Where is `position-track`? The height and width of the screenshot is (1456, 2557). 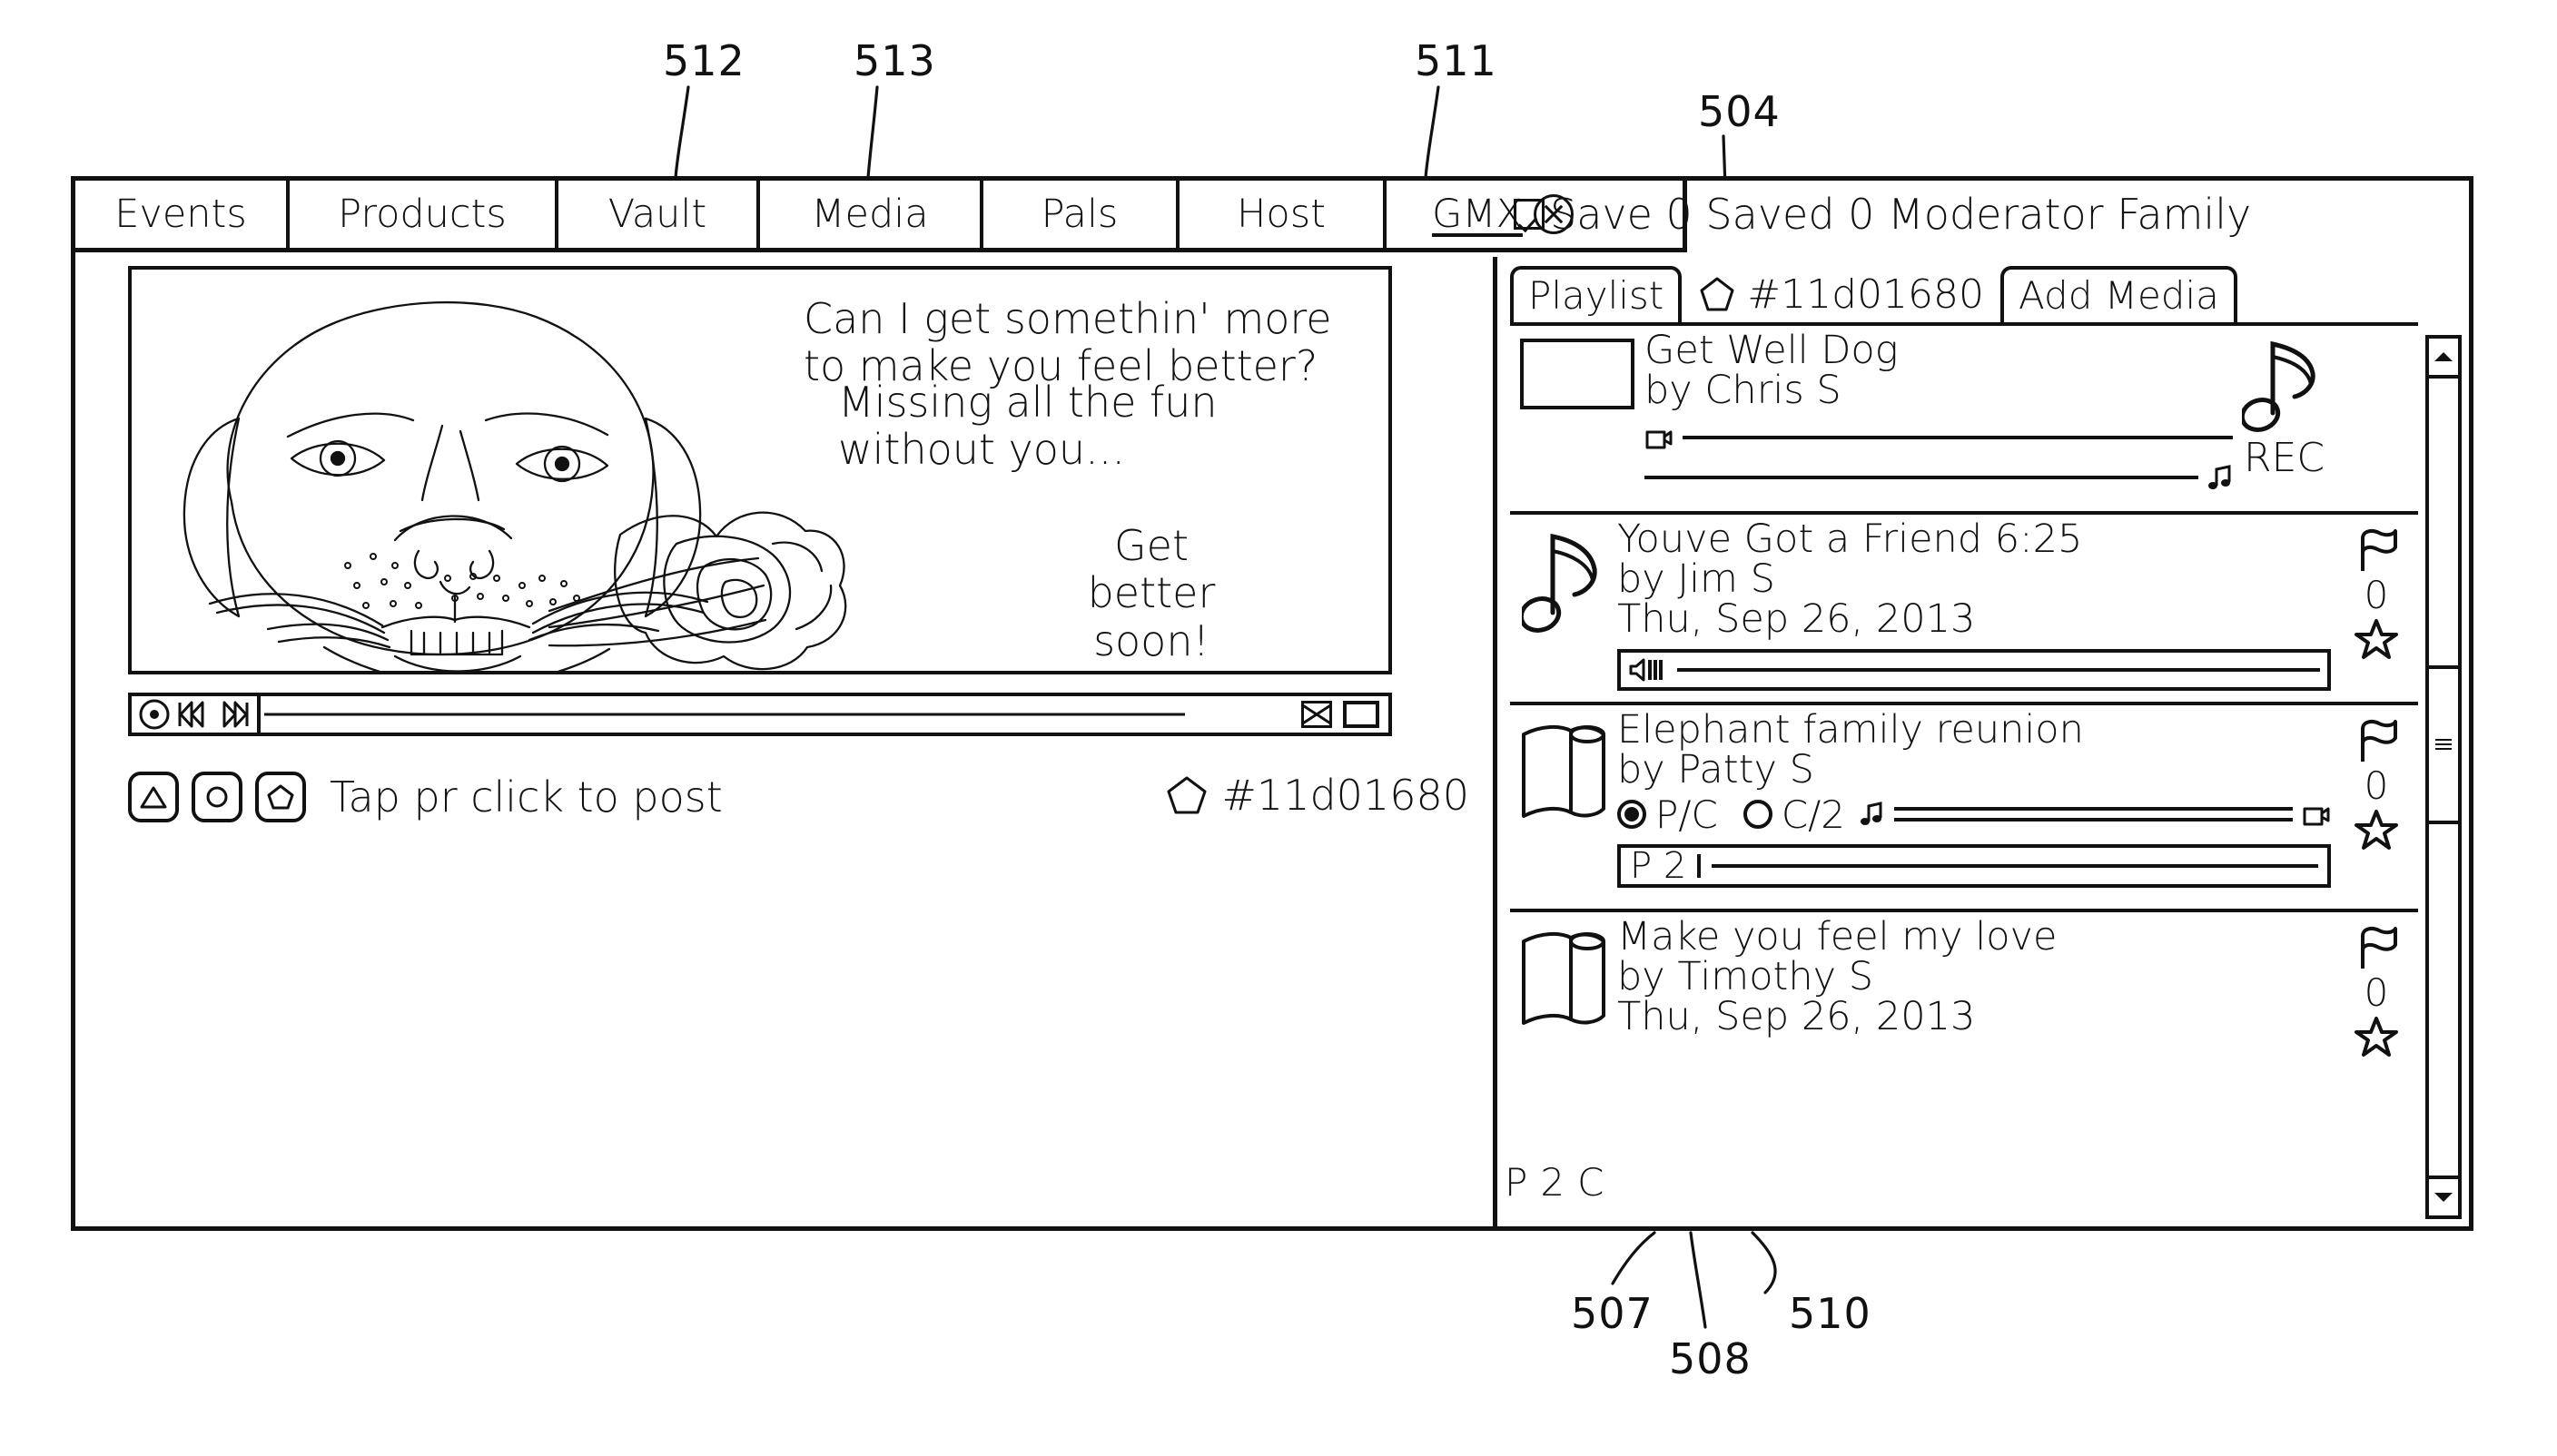
position-track is located at coordinates (2015, 866).